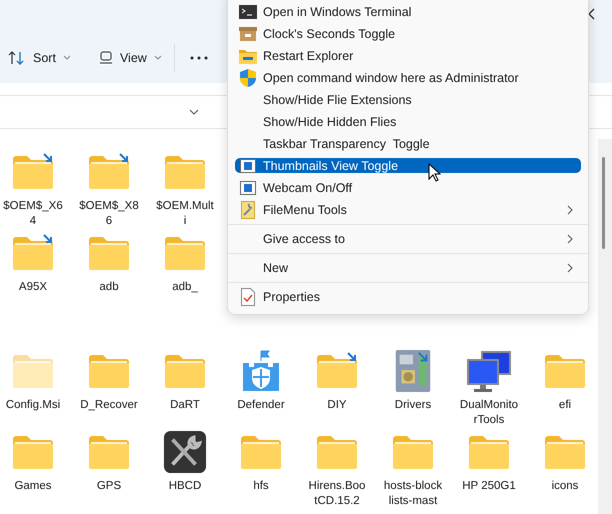  I want to click on chevron-down-icon, so click(194, 112).